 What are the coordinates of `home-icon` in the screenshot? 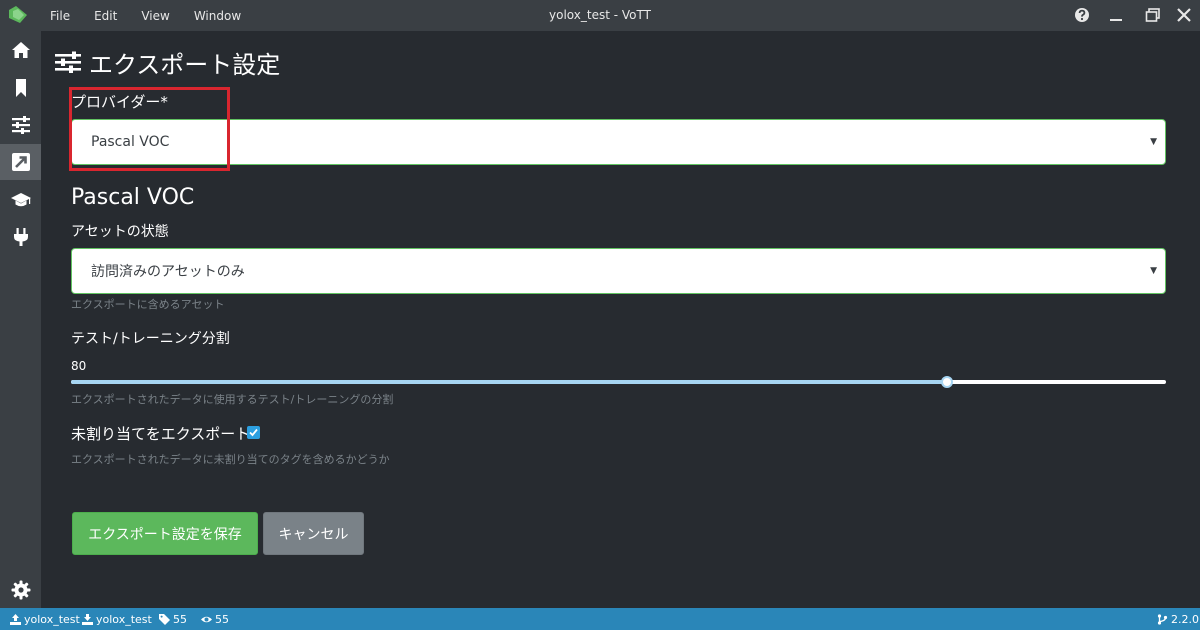 It's located at (20, 50).